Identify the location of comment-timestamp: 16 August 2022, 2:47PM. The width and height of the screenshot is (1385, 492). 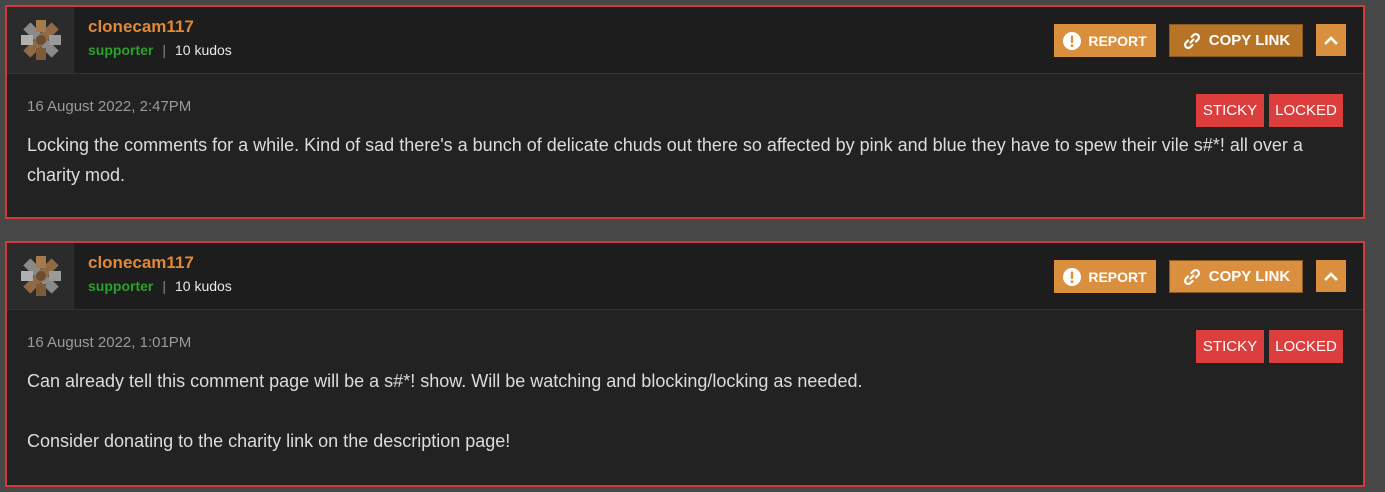
(109, 106).